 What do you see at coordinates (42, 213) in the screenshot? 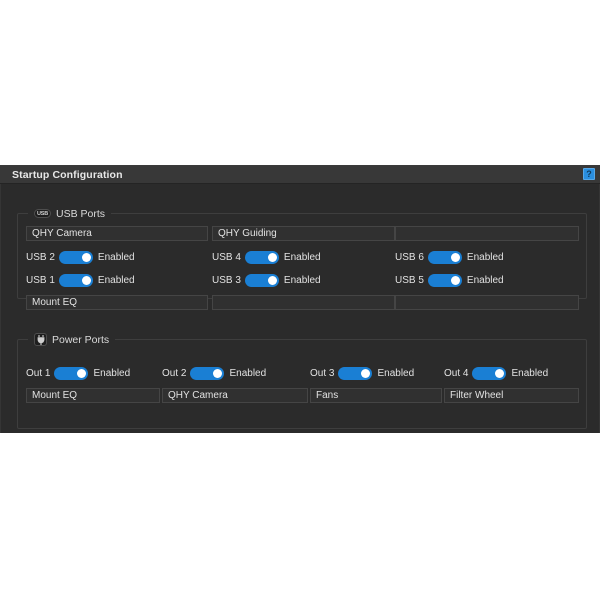
I see `usb-icon: USB` at bounding box center [42, 213].